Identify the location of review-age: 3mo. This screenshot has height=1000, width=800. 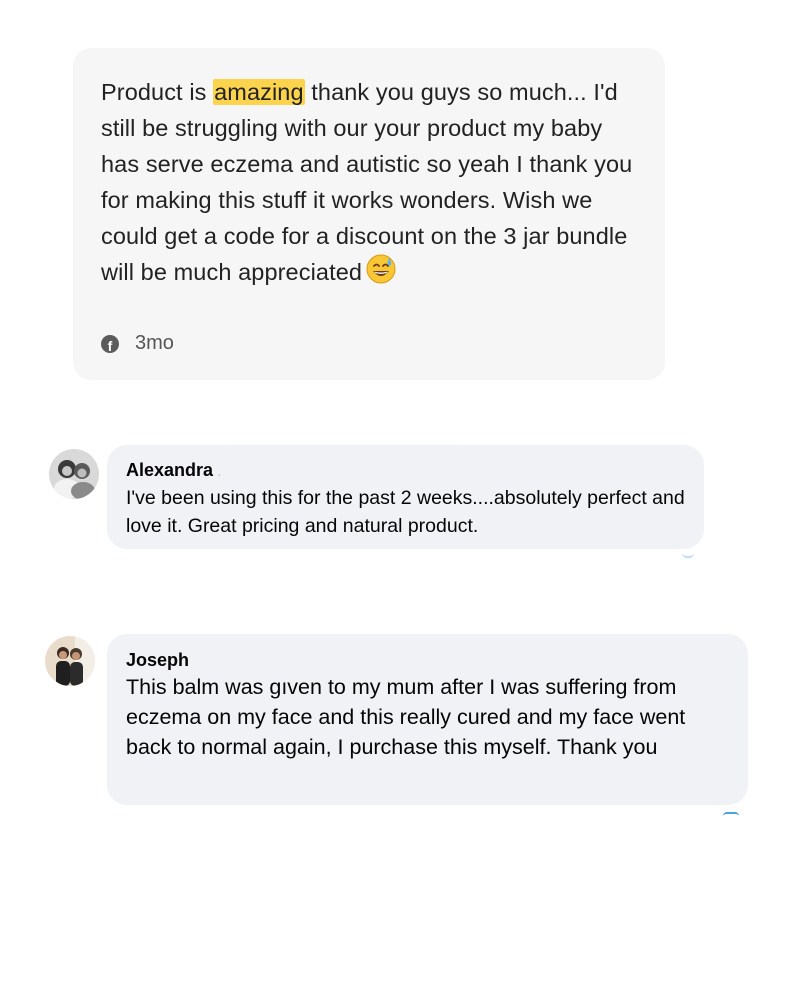
(154, 343).